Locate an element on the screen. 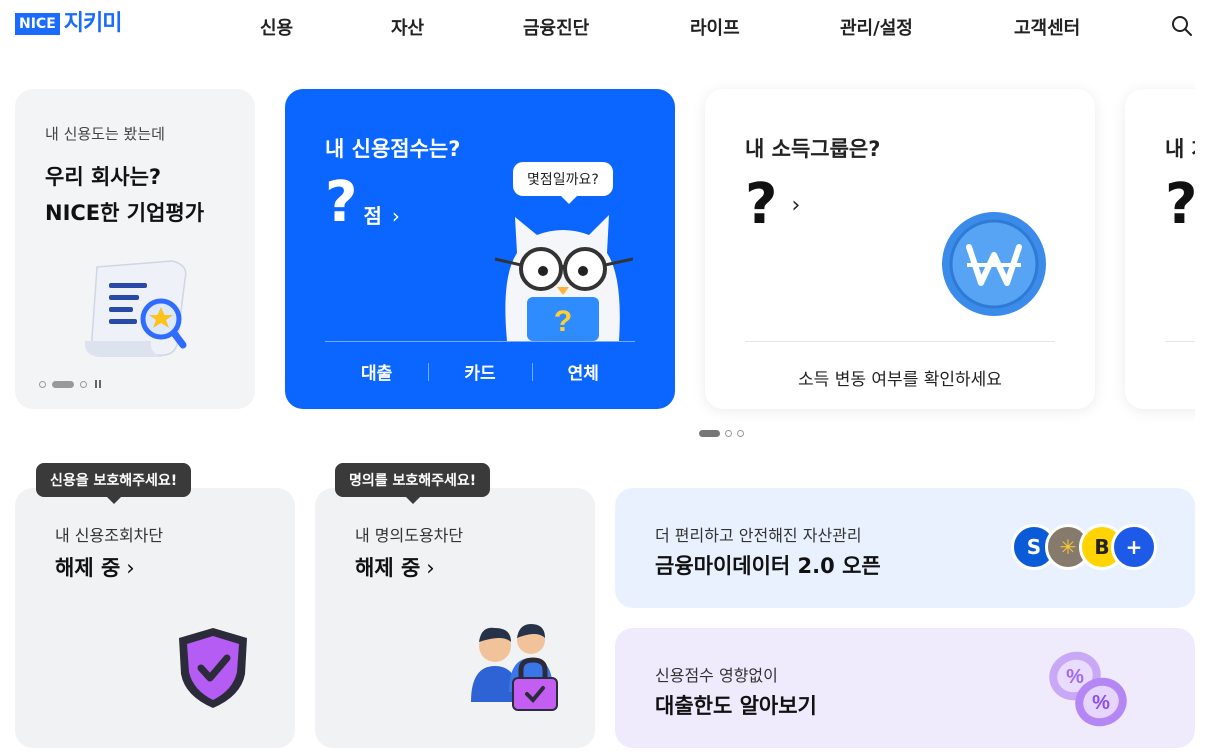  percent-icon: % % is located at coordinates (1087, 691).